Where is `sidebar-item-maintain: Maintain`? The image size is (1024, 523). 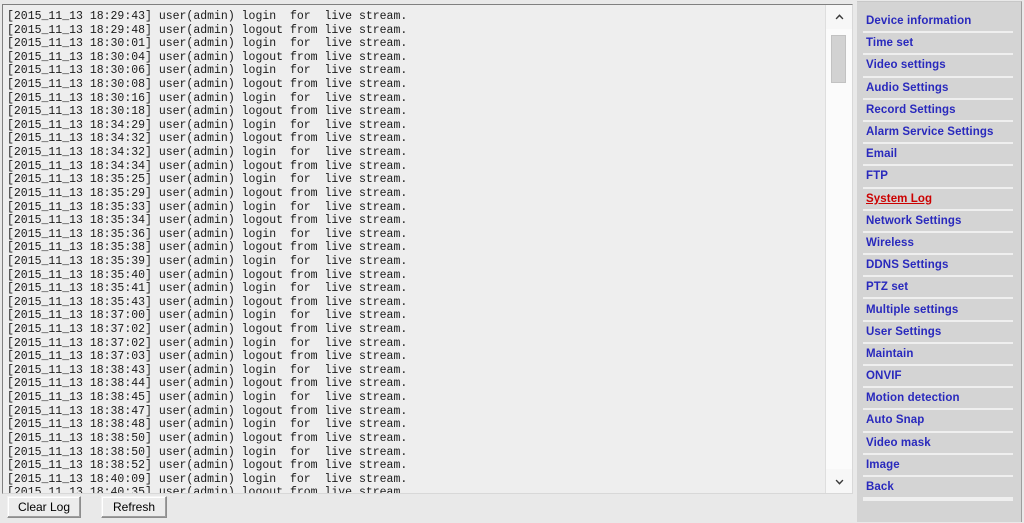
sidebar-item-maintain: Maintain is located at coordinates (939, 354).